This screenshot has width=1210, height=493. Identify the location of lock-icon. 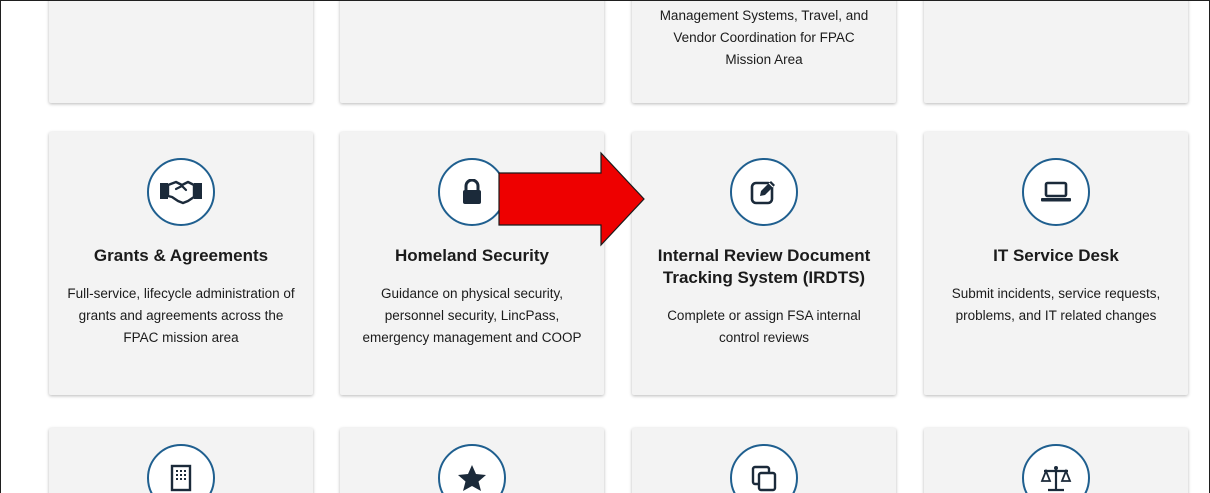
(472, 192).